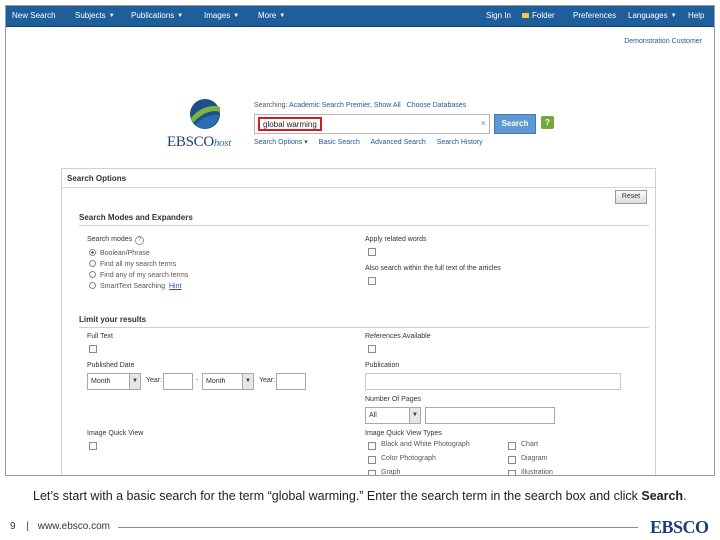 Image resolution: width=720 pixels, height=540 pixels. What do you see at coordinates (345, 105) in the screenshot?
I see `database-link: Academic Search Premier, Show All` at bounding box center [345, 105].